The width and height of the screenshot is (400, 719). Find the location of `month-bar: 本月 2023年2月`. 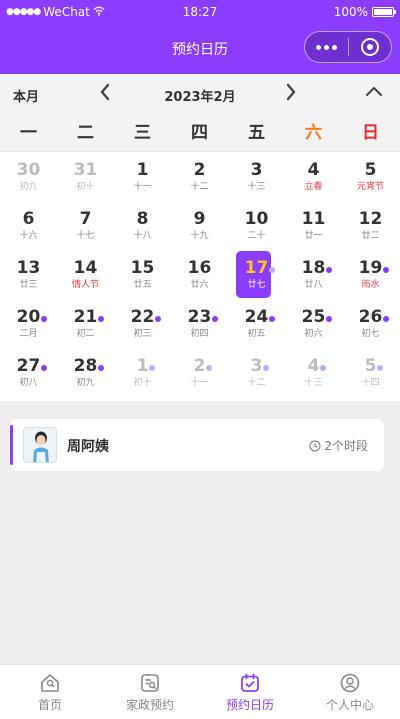

month-bar: 本月 2023年2月 is located at coordinates (200, 94).